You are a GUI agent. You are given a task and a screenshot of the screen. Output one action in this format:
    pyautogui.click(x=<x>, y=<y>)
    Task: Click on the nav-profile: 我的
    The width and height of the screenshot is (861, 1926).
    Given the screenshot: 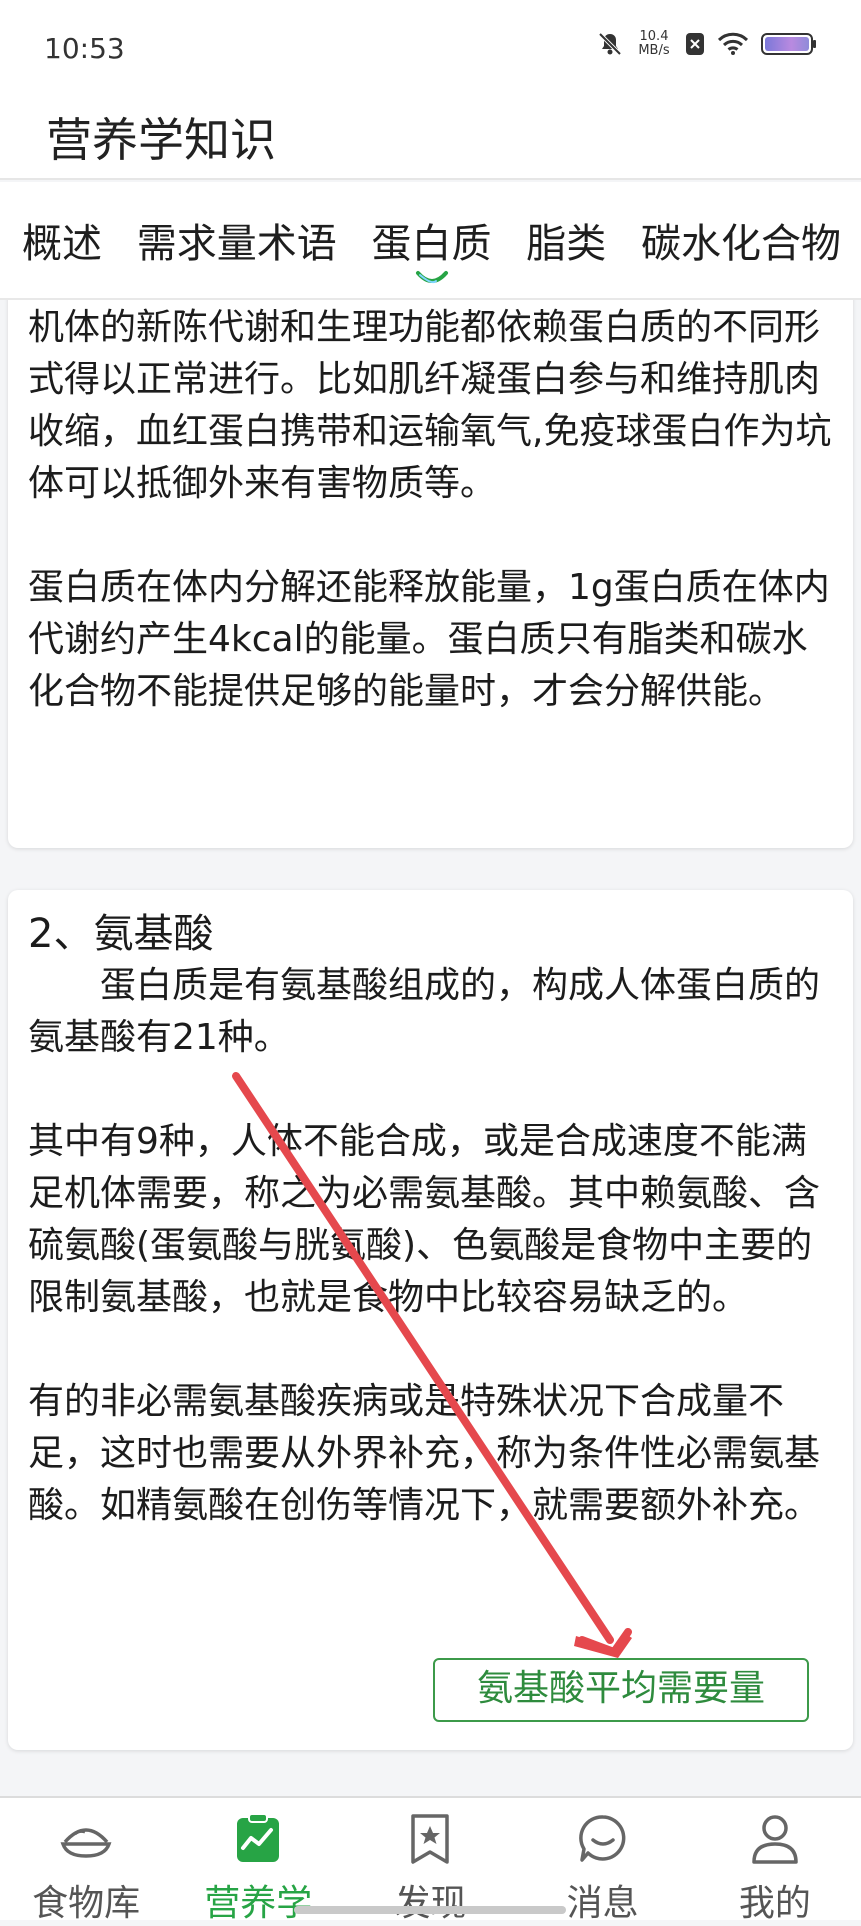 What is the action you would take?
    pyautogui.click(x=775, y=1862)
    